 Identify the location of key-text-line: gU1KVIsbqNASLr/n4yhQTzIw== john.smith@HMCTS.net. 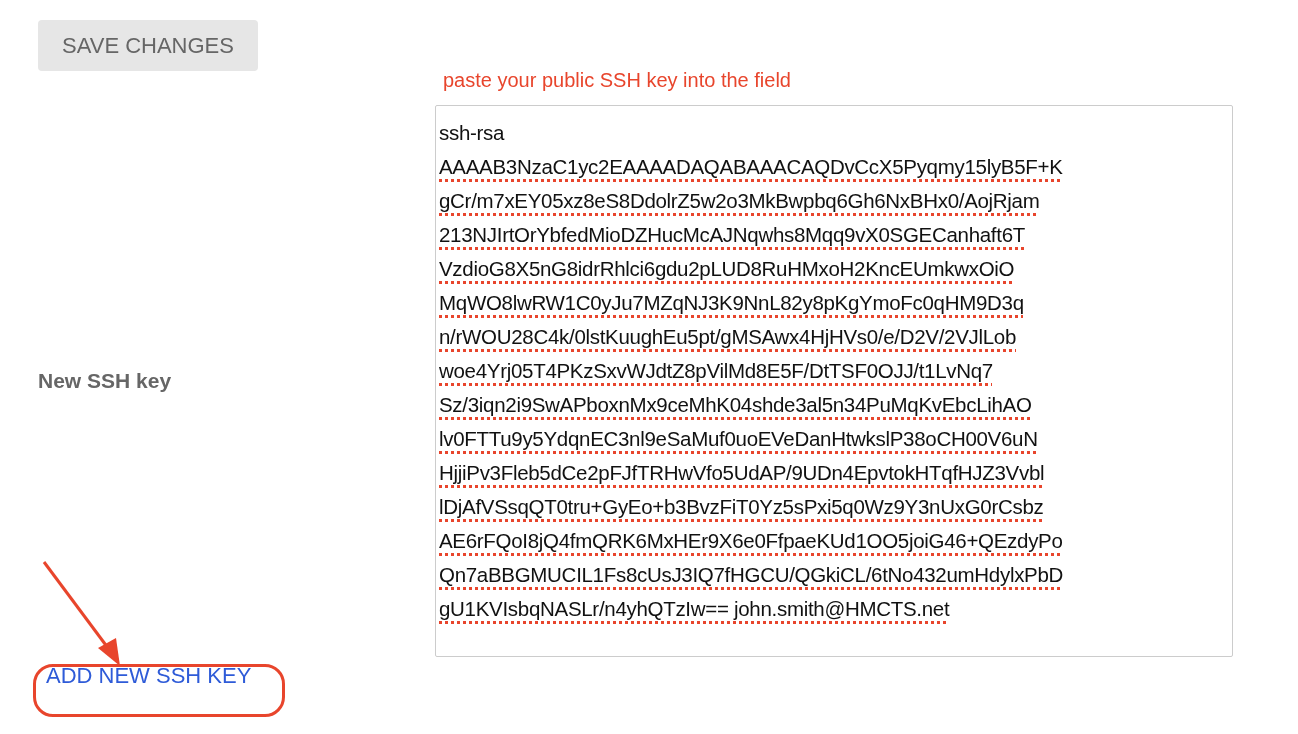
(694, 609).